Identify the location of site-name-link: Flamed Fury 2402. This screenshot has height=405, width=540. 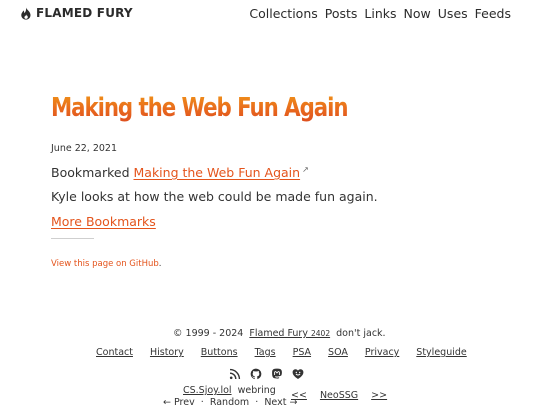
(289, 333).